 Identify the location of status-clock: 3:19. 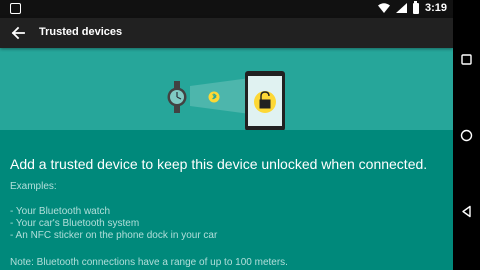
(435, 8).